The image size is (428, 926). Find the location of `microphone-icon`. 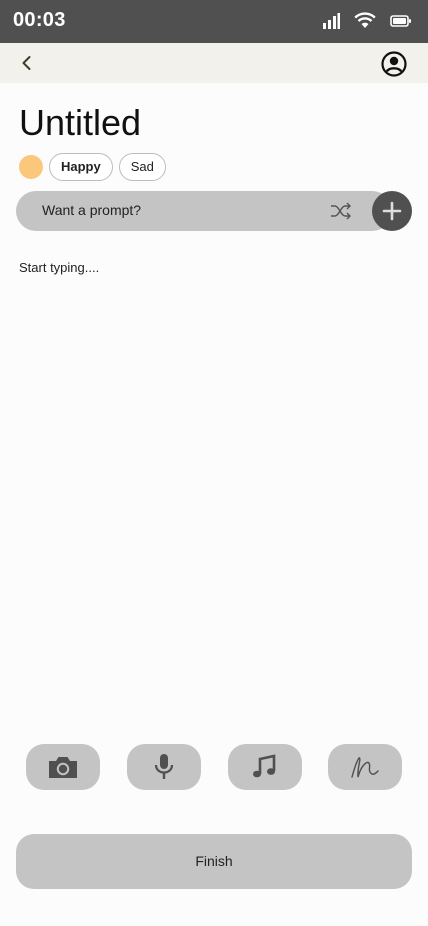

microphone-icon is located at coordinates (164, 766).